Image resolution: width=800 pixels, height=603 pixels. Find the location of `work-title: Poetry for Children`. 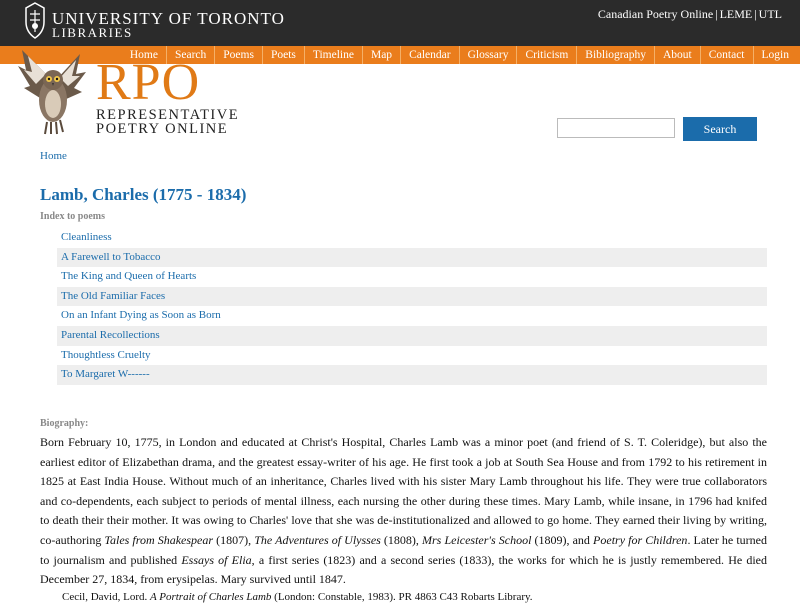

work-title: Poetry for Children is located at coordinates (640, 539).